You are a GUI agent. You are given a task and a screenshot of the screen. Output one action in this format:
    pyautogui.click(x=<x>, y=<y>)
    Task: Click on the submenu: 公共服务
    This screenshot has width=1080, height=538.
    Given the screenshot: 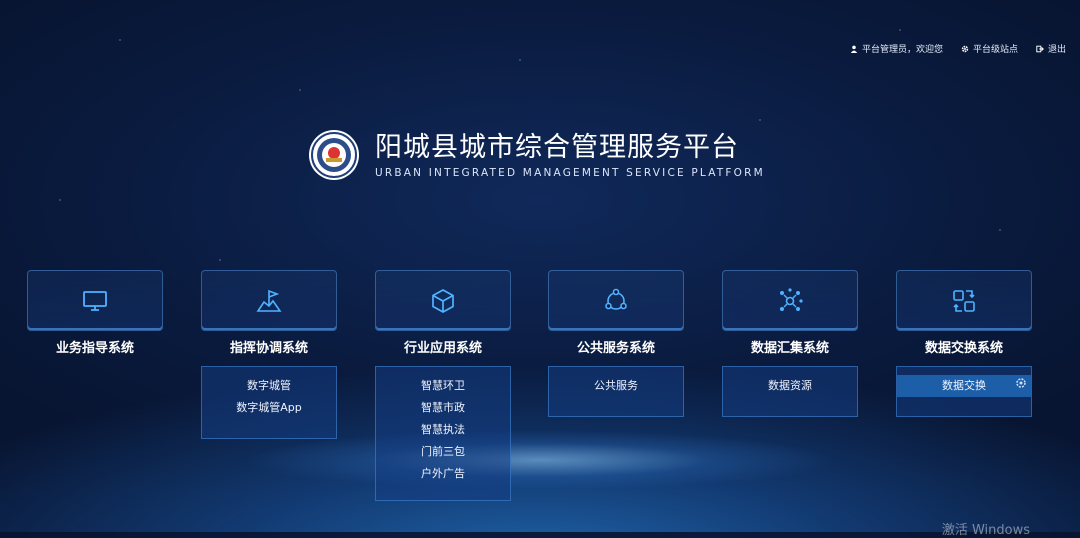 What is the action you would take?
    pyautogui.click(x=616, y=391)
    